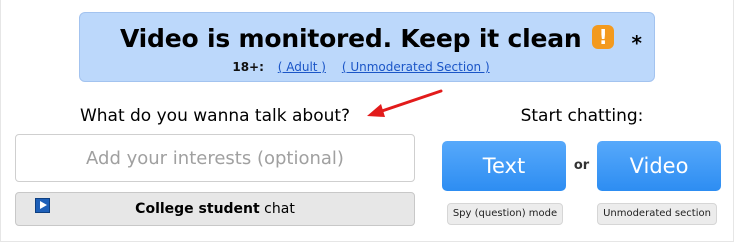  What do you see at coordinates (416, 67) in the screenshot?
I see `unmoderated-section-link: ( Unmoderated Section )` at bounding box center [416, 67].